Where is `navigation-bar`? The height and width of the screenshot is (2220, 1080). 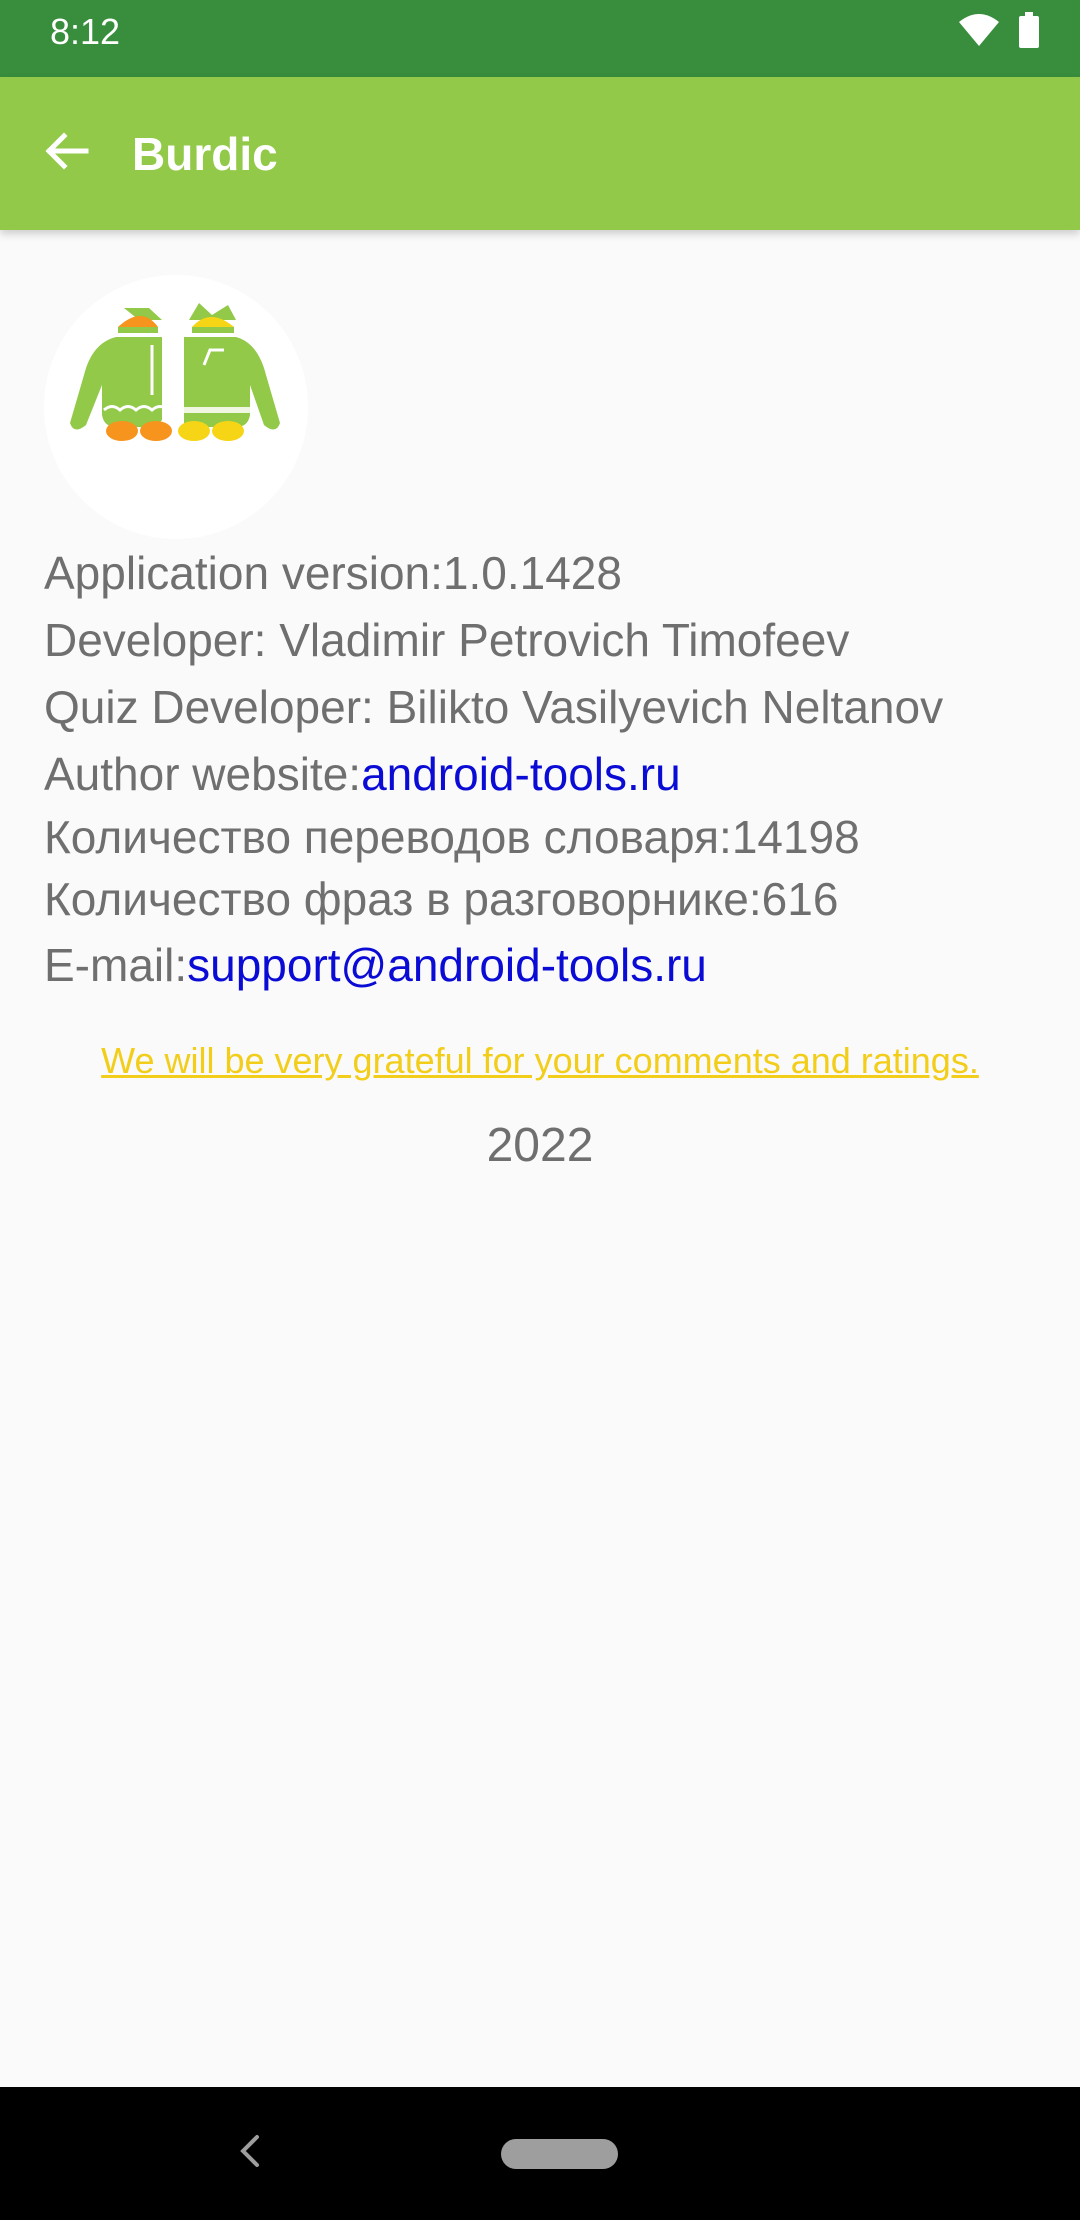
navigation-bar is located at coordinates (540, 2153).